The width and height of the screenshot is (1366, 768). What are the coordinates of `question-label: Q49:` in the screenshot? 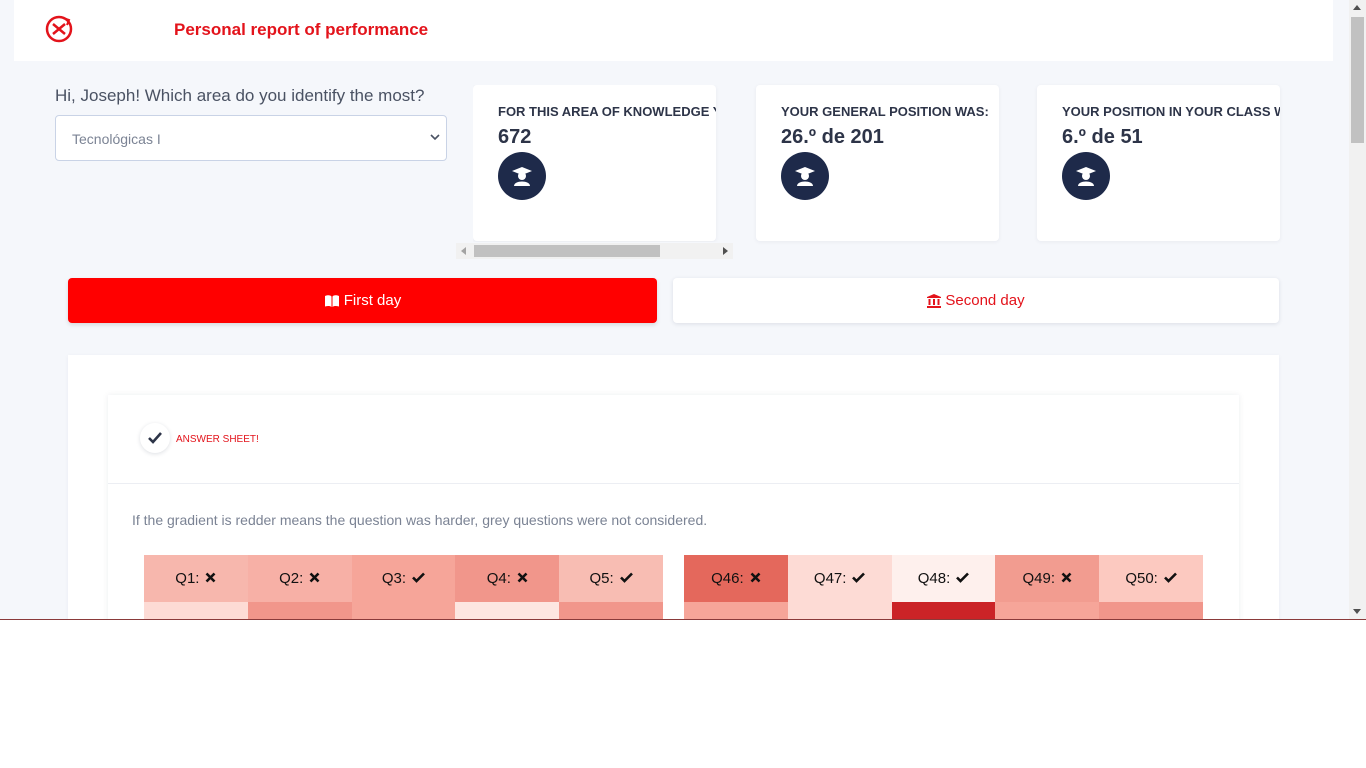 It's located at (1039, 578).